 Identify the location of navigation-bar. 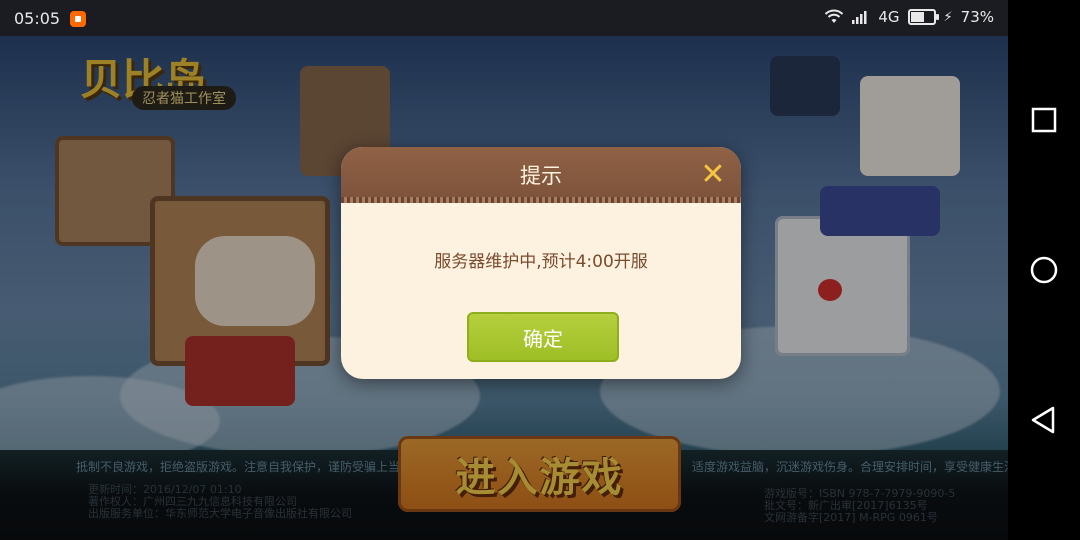
(1044, 270).